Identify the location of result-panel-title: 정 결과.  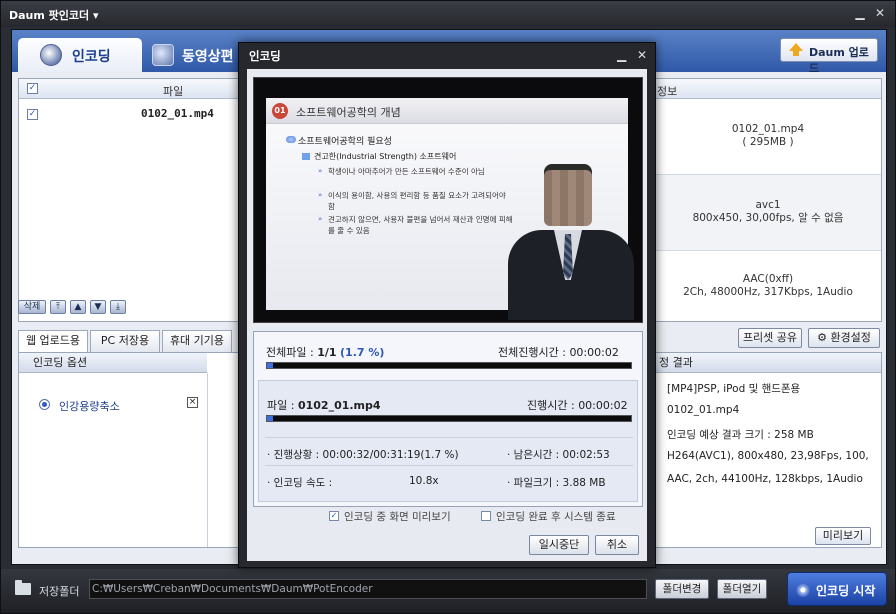
(768, 363).